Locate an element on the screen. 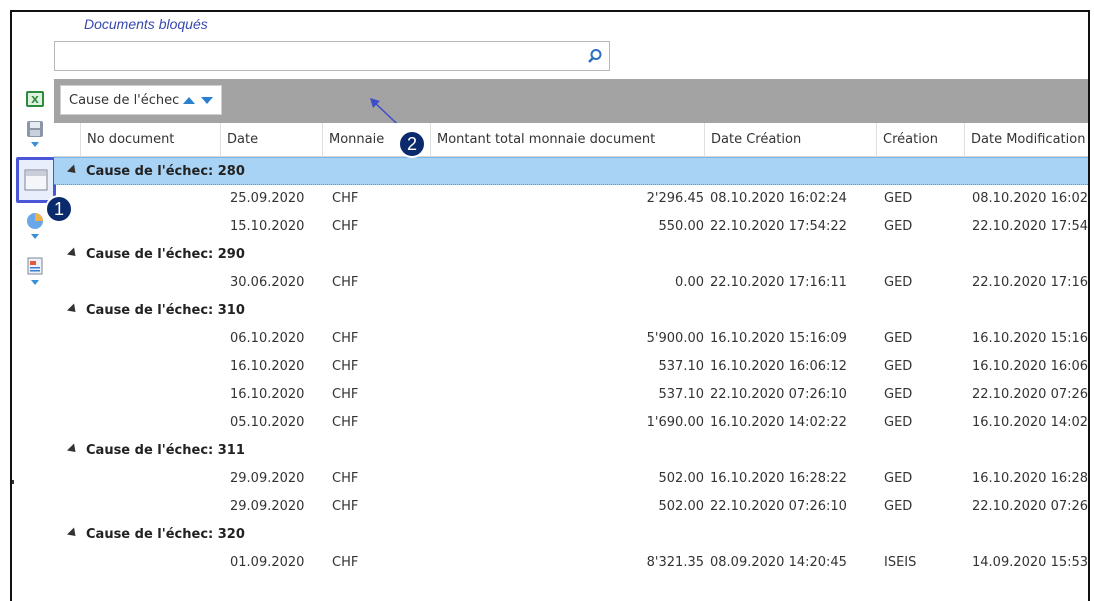 The image size is (1094, 601). save-layout-icon is located at coordinates (35, 129).